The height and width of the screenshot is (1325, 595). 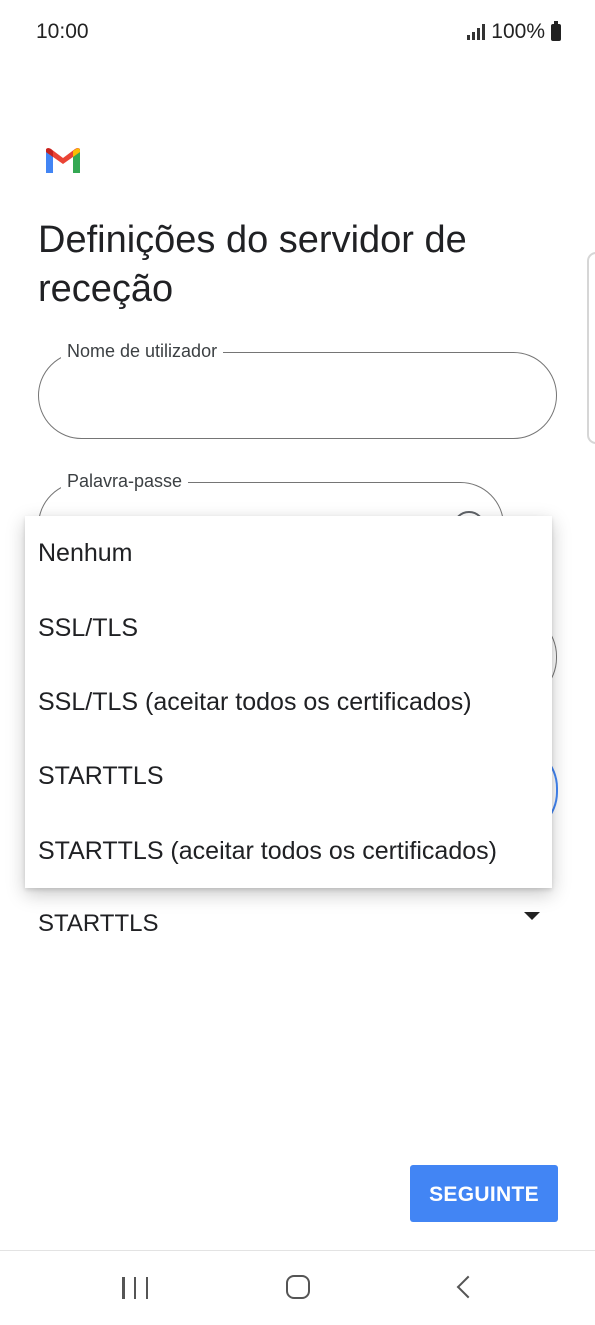 I want to click on menu-item-starttls-accept-all: STARTTLS (aceitar todos os certificados), so click(x=288, y=851).